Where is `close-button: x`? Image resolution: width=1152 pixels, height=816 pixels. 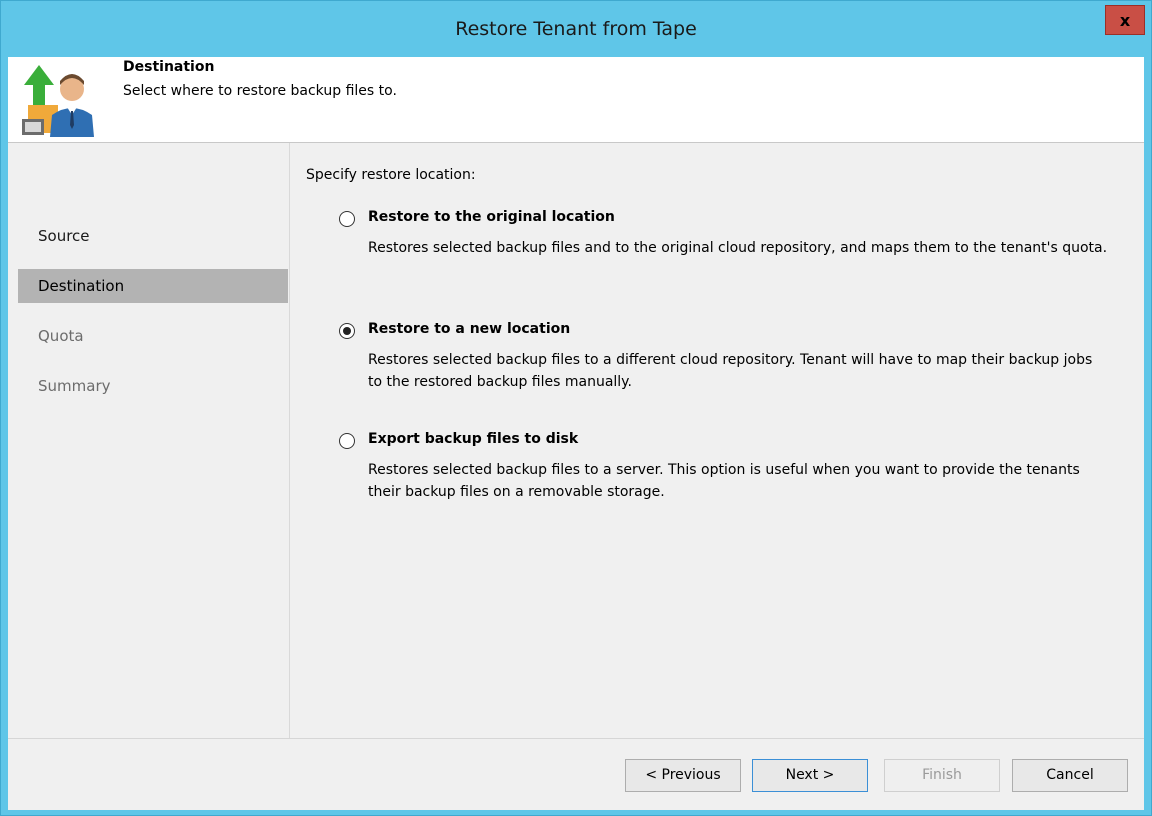 close-button: x is located at coordinates (1125, 20).